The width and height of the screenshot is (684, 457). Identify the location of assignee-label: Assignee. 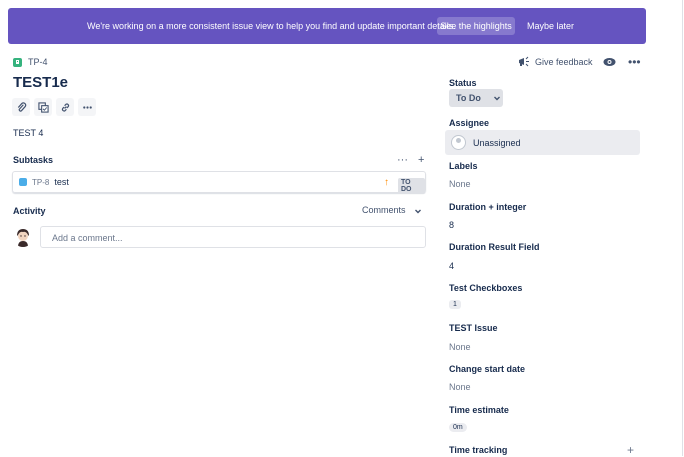
(469, 123).